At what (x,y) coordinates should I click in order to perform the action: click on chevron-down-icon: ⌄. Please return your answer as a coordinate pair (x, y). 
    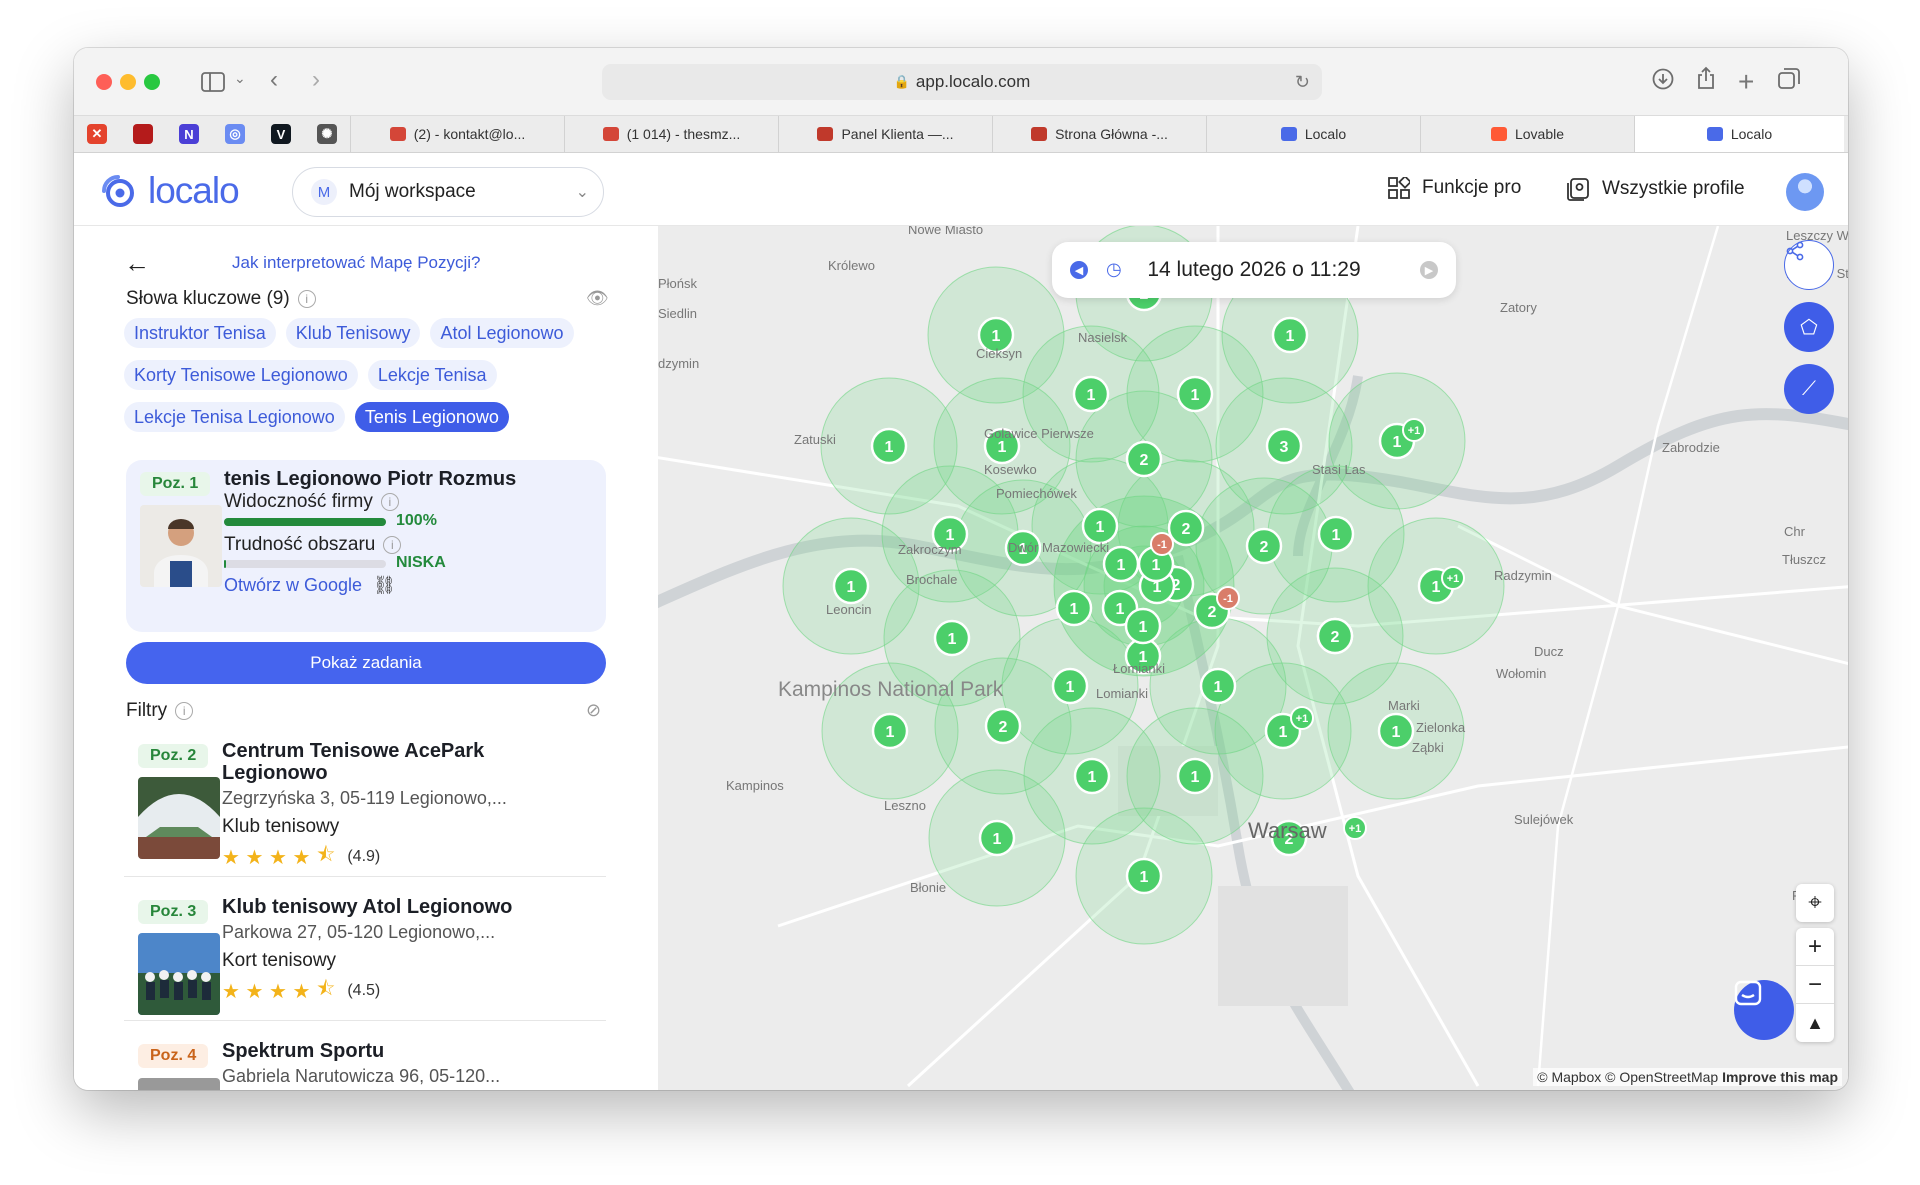
    Looking at the image, I should click on (240, 78).